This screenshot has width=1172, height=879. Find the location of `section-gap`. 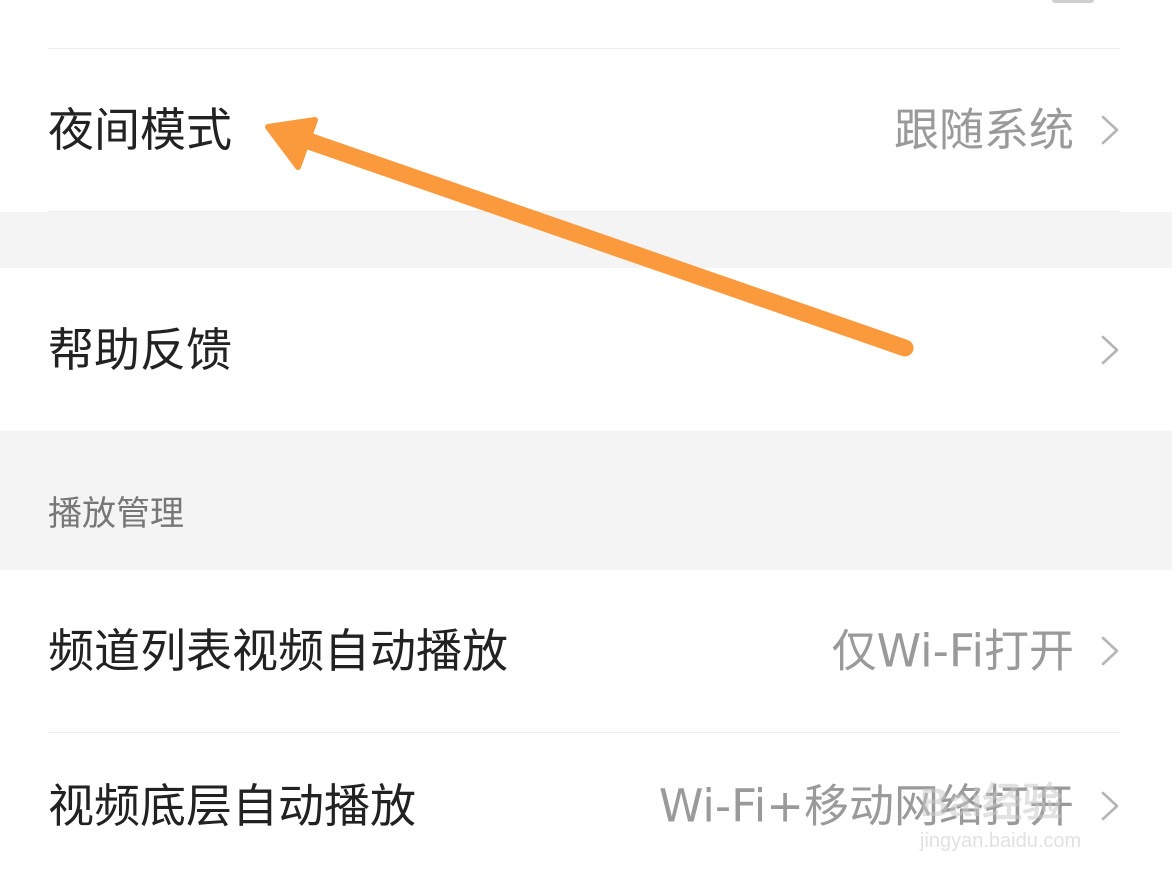

section-gap is located at coordinates (586, 240).